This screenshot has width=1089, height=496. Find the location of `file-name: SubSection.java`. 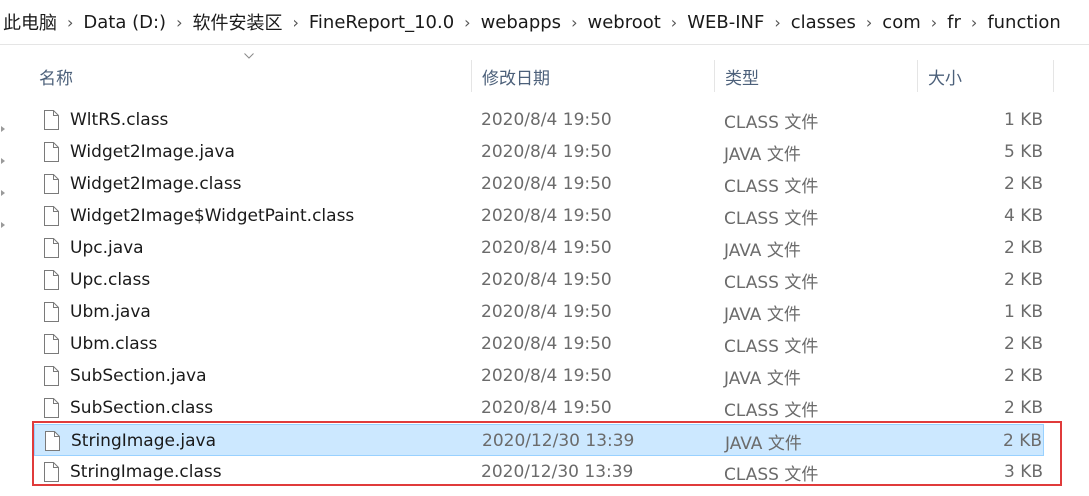

file-name: SubSection.java is located at coordinates (138, 376).